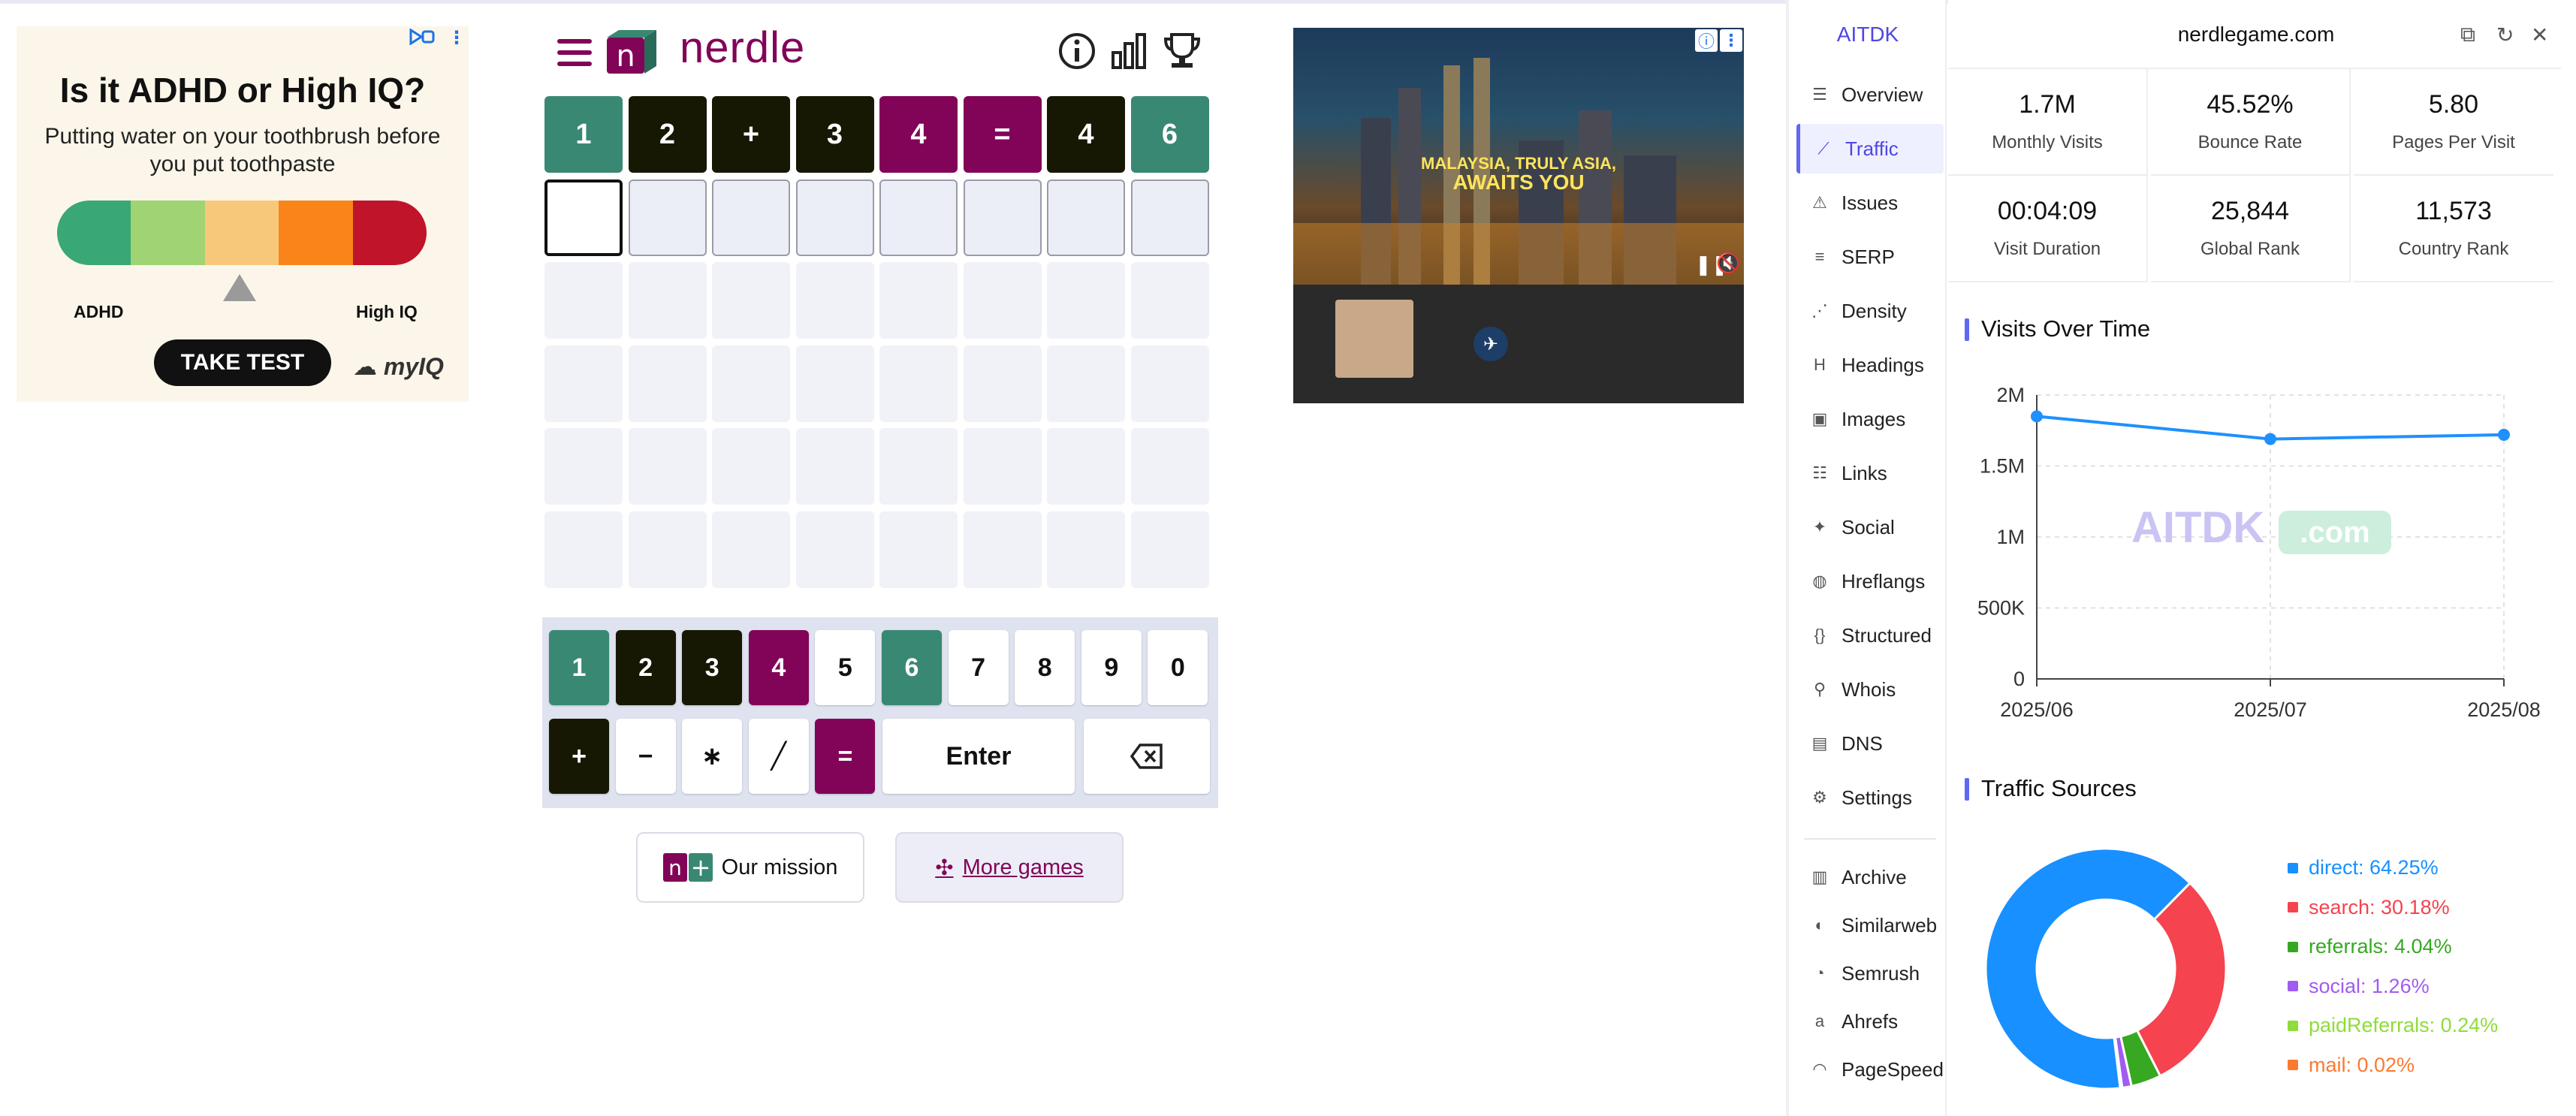  What do you see at coordinates (1728, 264) in the screenshot?
I see `mute-icon: 🔇` at bounding box center [1728, 264].